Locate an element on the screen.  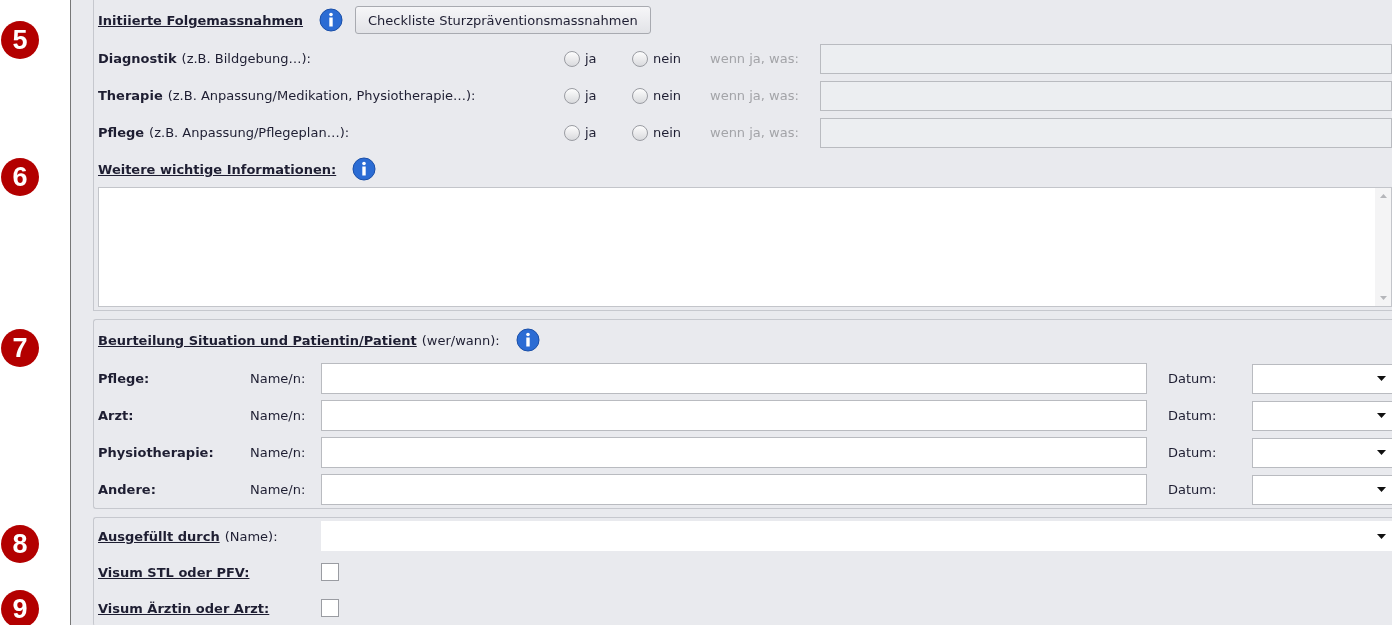
field-hint: (Name): is located at coordinates (251, 536).